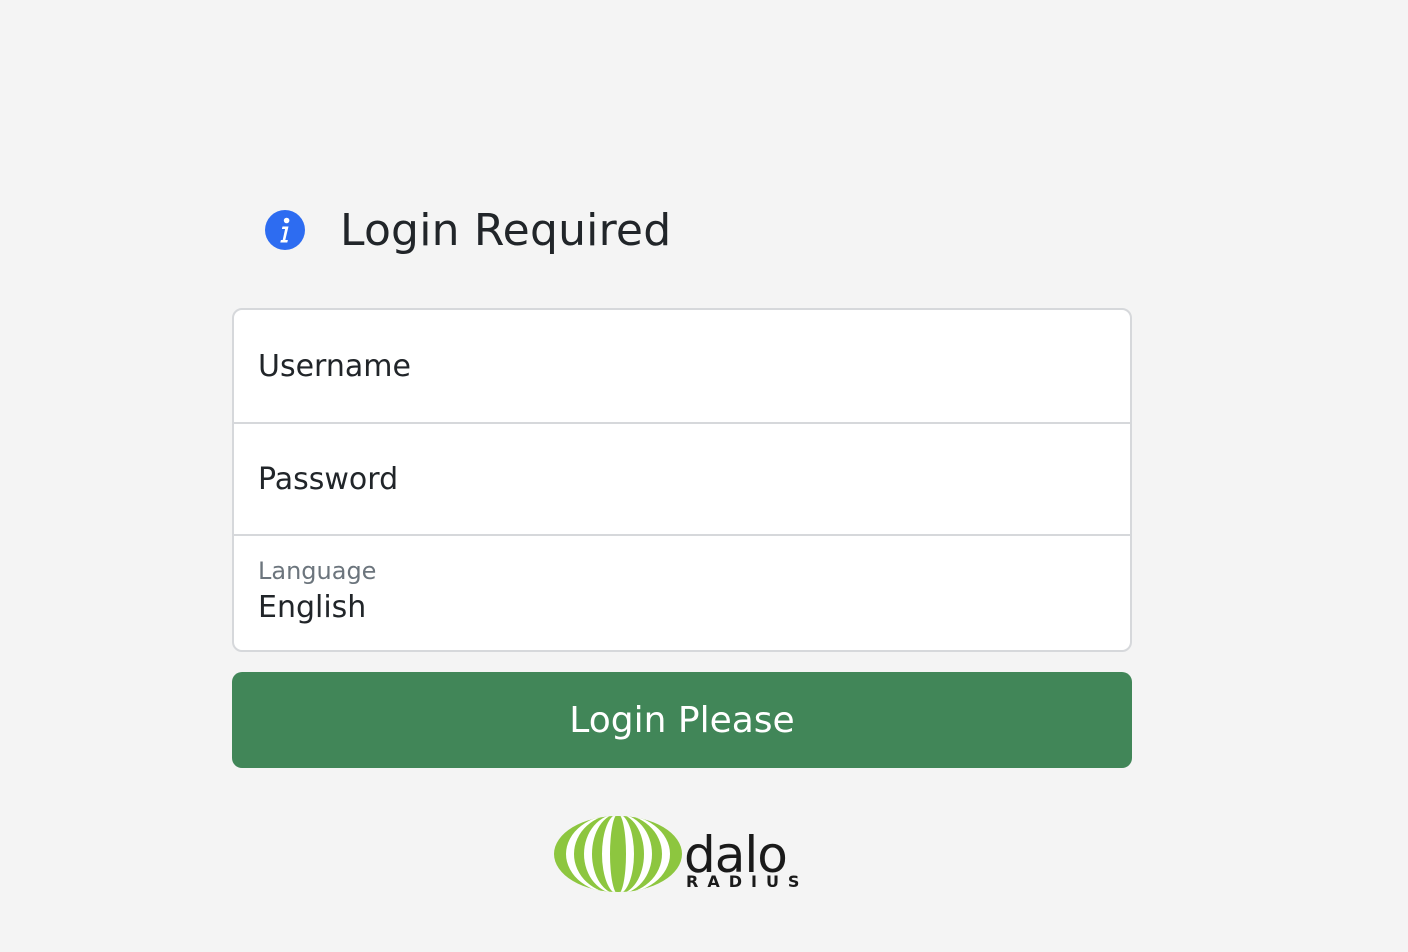  I want to click on info-circle-icon, so click(285, 230).